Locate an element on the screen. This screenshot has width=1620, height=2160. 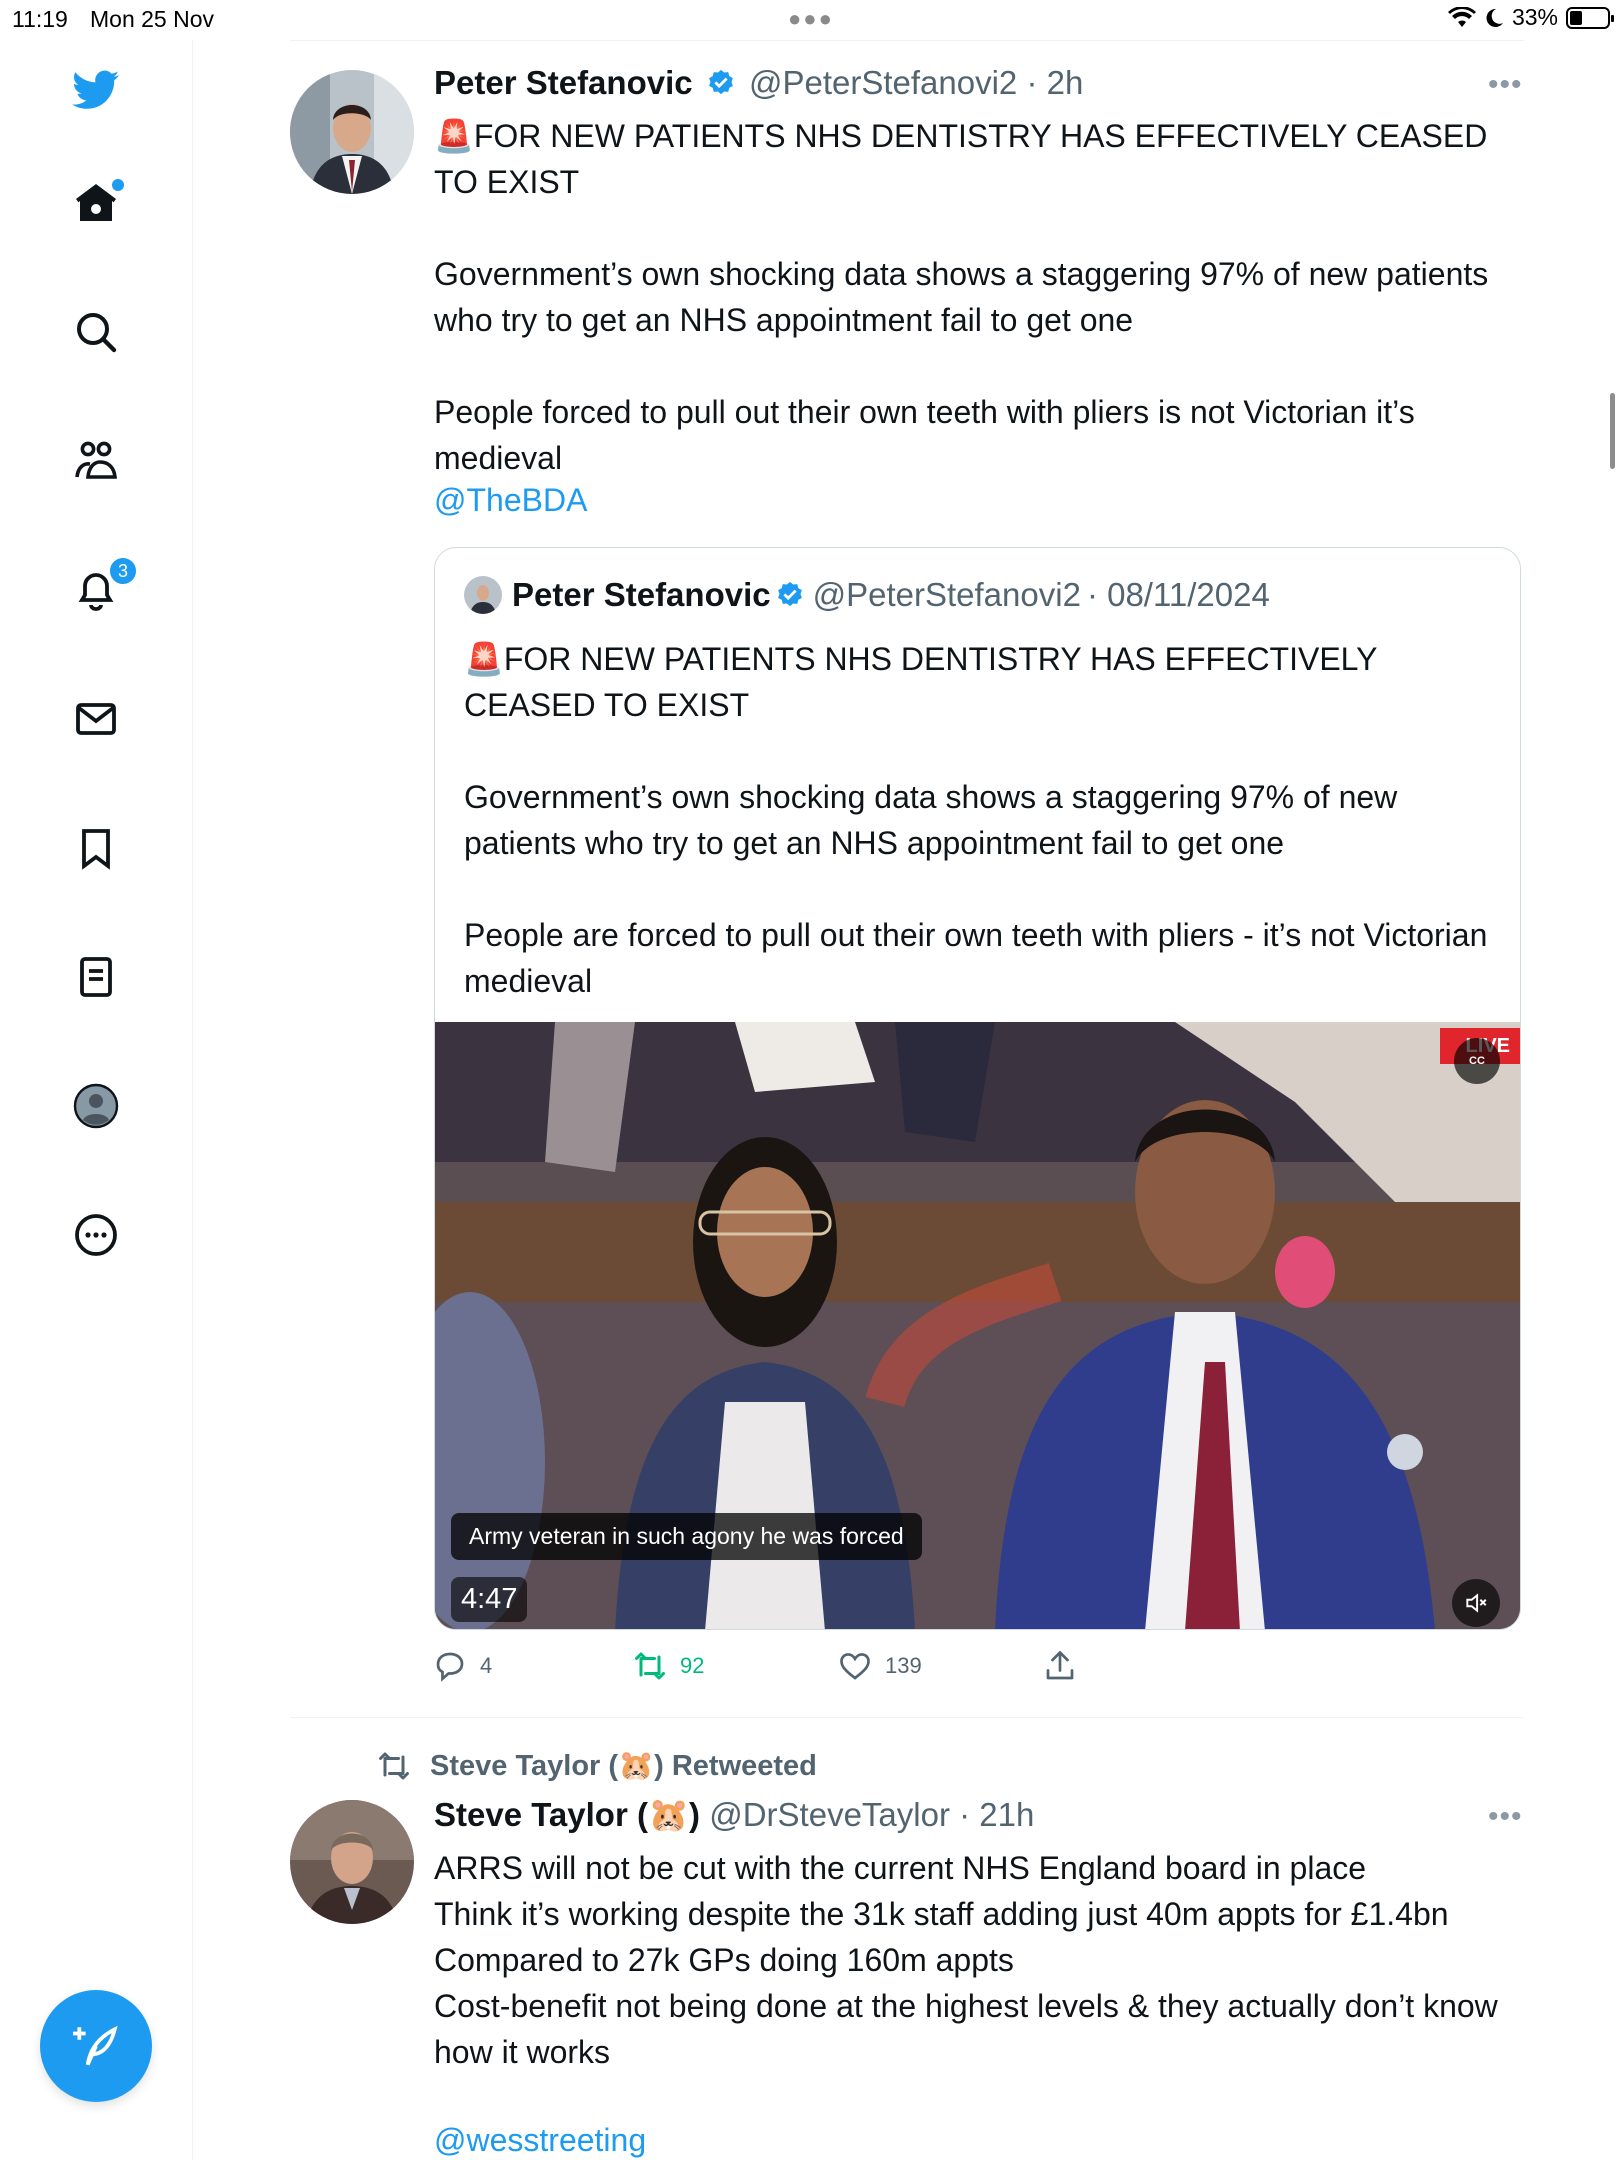
page-scrollbar is located at coordinates (1612, 431).